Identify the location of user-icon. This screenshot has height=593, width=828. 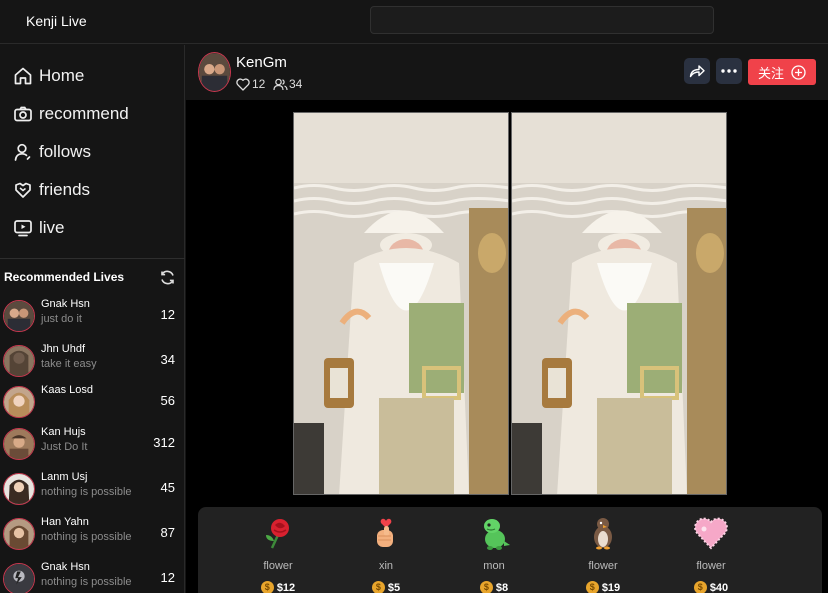
(23, 152).